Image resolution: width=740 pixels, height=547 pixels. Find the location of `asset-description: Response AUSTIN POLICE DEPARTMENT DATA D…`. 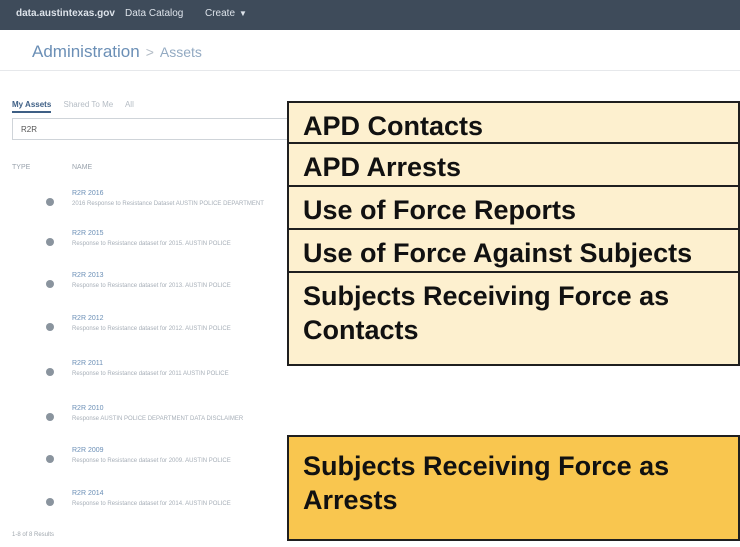

asset-description: Response AUSTIN POLICE DEPARTMENT DATA D… is located at coordinates (158, 419).